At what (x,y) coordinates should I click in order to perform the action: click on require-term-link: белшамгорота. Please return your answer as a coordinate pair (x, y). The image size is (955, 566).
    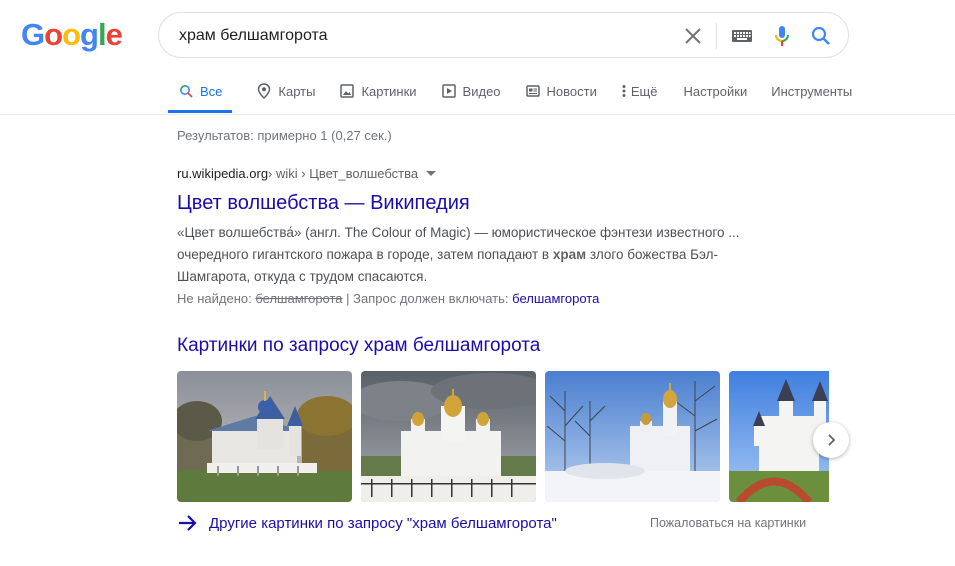
    Looking at the image, I should click on (555, 298).